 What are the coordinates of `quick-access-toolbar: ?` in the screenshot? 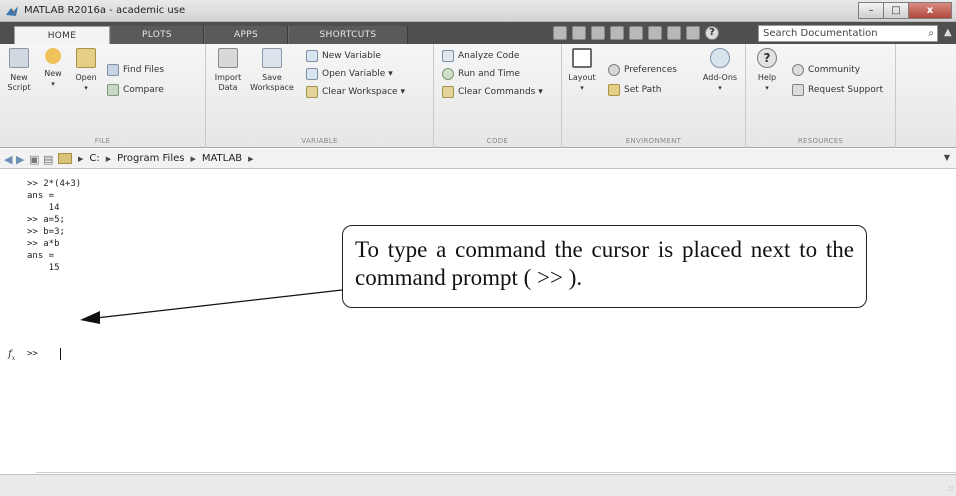 It's located at (636, 33).